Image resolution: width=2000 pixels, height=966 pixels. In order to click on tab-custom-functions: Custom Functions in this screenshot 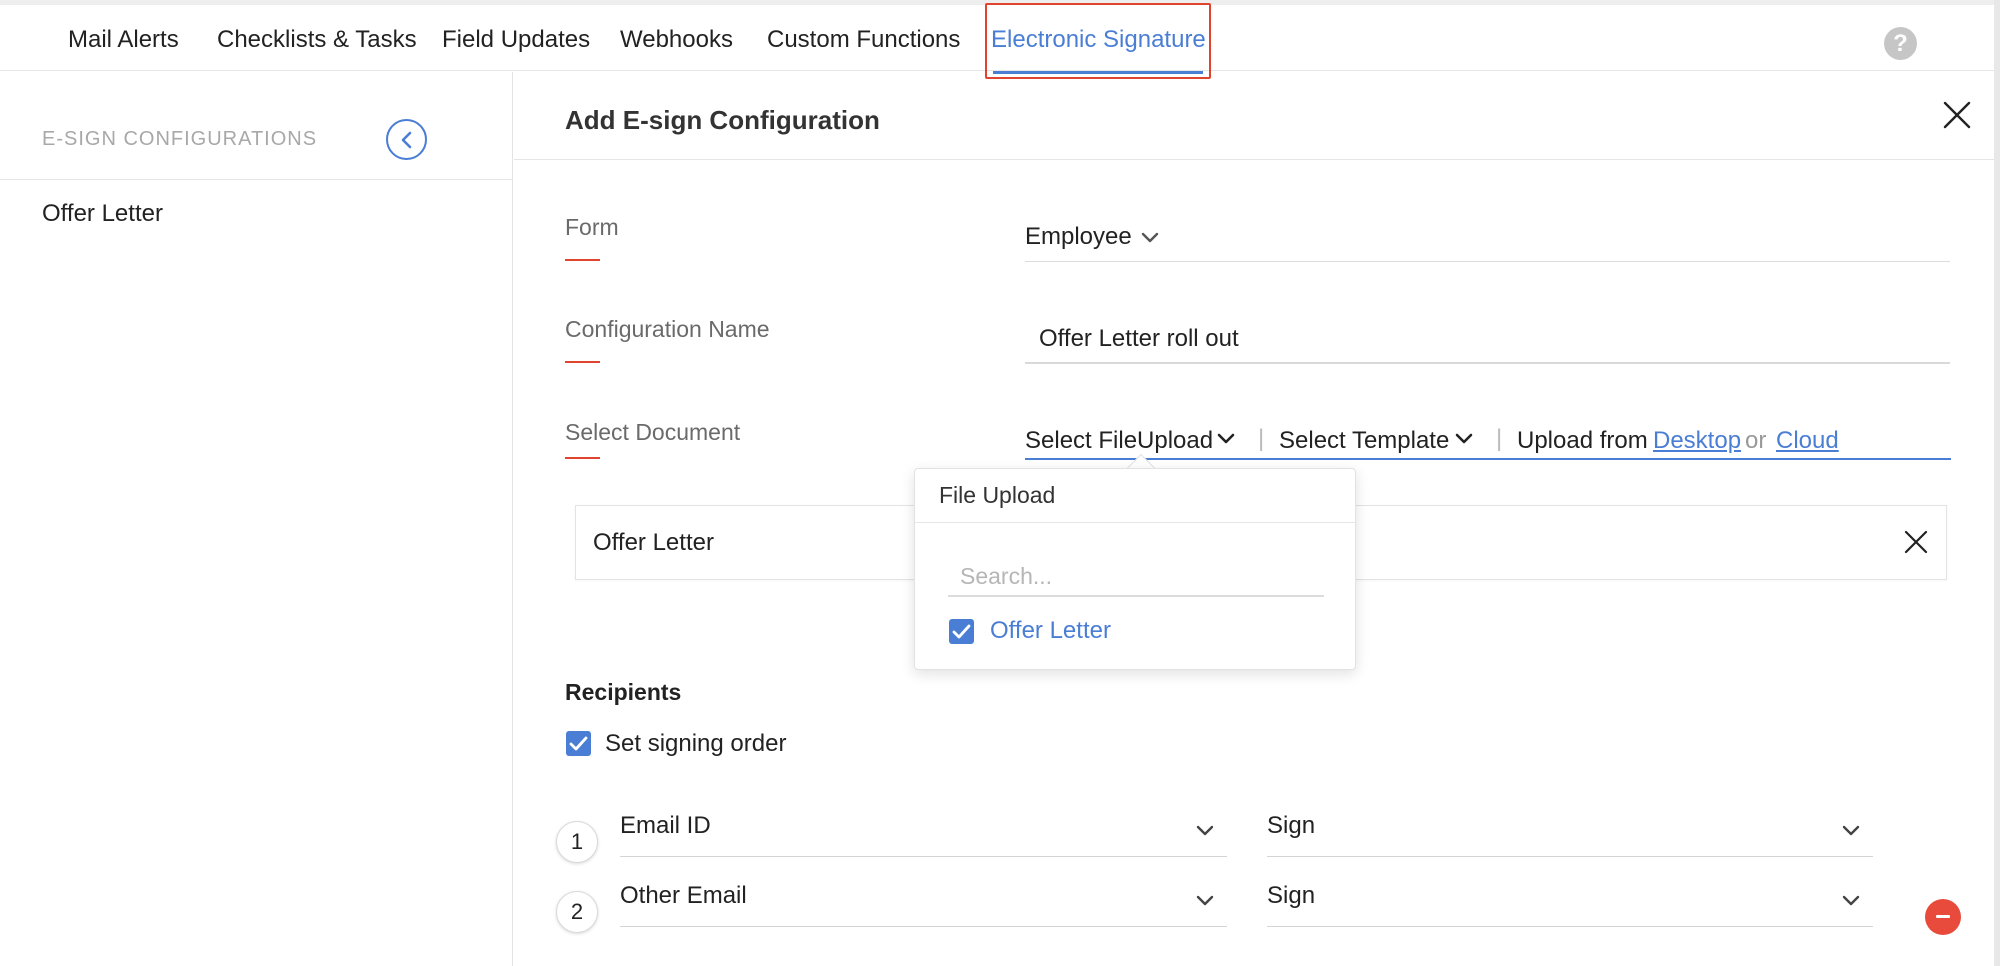, I will do `click(863, 40)`.